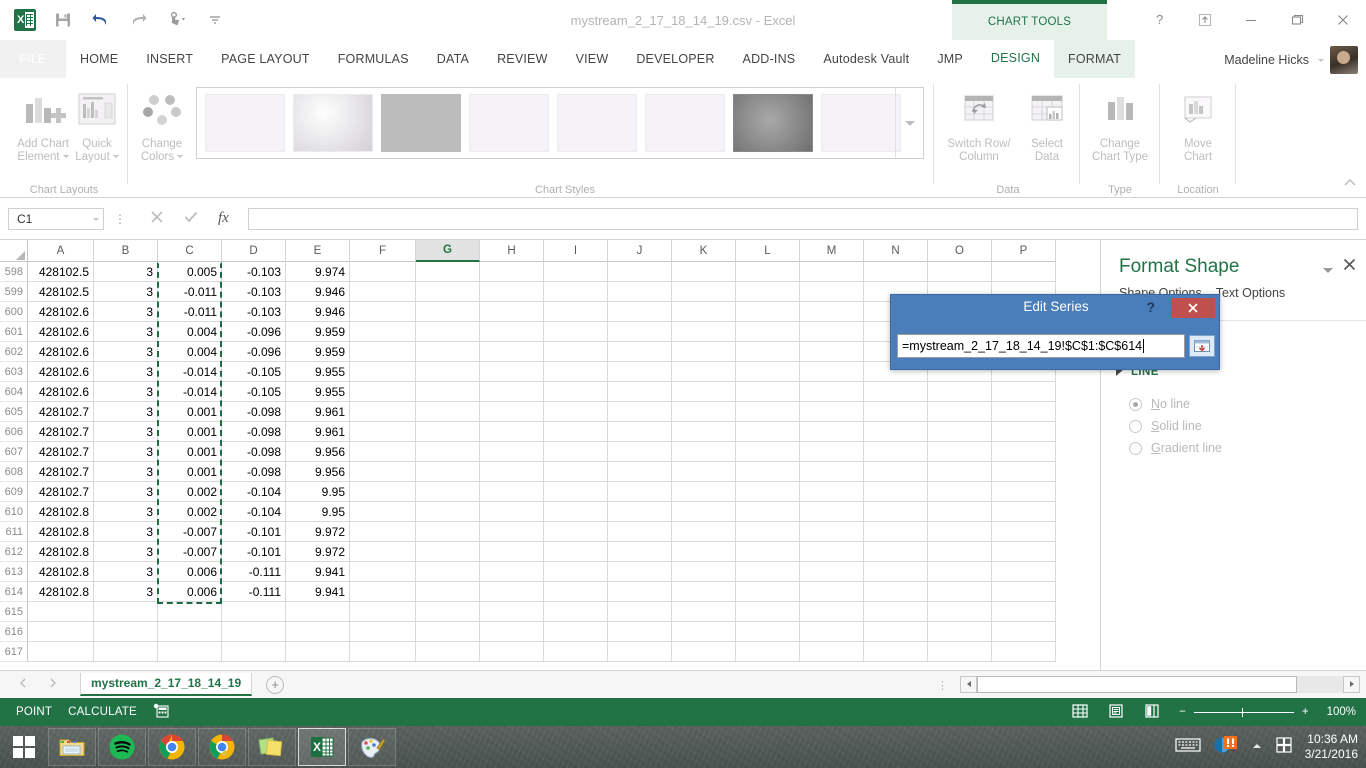  Describe the element at coordinates (318, 532) in the screenshot. I see `cell-E611: 9.972` at that location.